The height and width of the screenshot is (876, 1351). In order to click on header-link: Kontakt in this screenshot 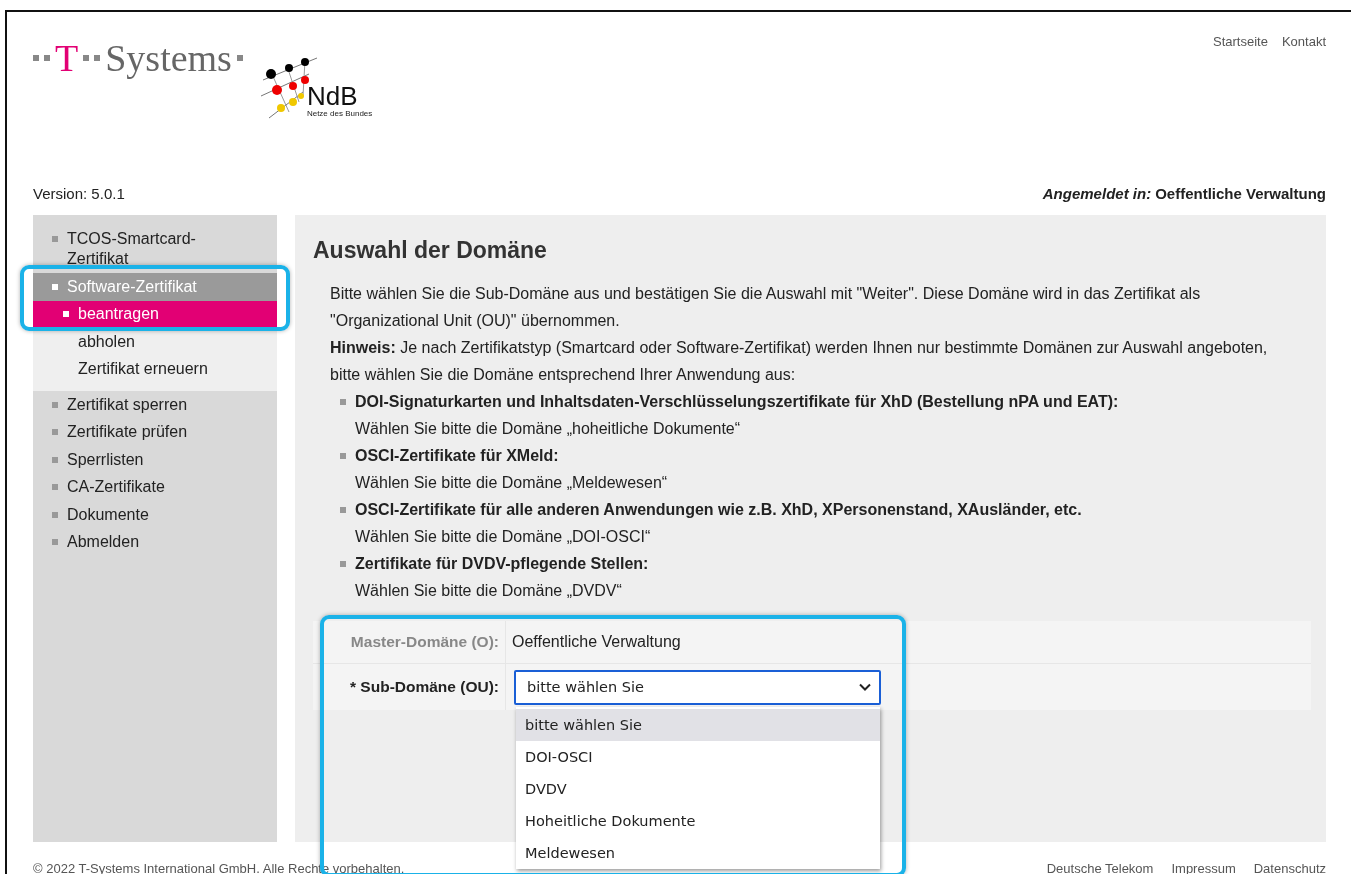, I will do `click(1303, 103)`.